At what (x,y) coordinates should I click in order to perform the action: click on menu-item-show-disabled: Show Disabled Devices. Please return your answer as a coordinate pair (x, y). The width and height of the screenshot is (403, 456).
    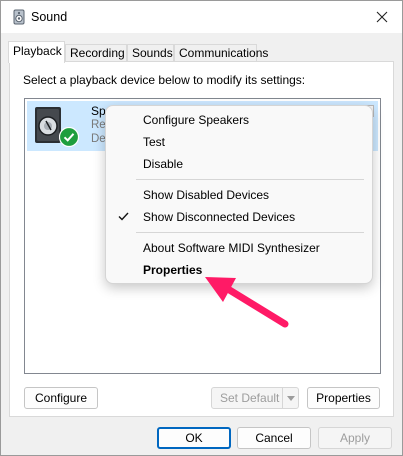
    Looking at the image, I should click on (206, 195).